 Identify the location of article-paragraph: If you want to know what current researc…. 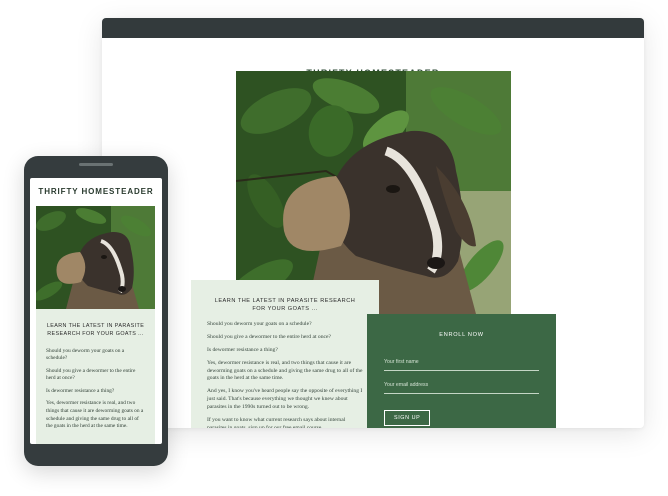
(276, 422).